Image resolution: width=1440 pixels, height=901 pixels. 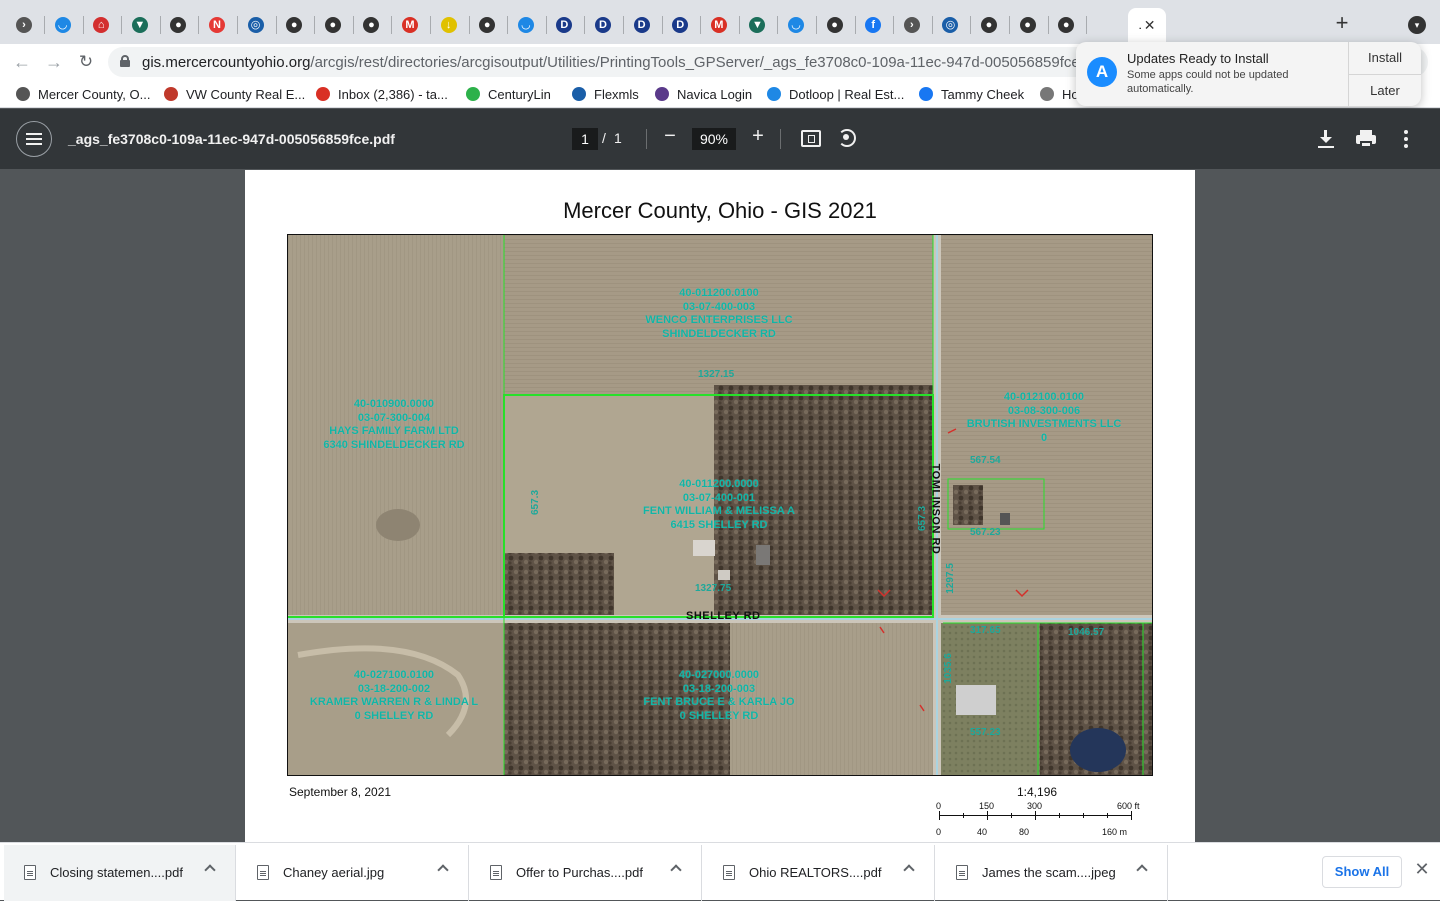 I want to click on download-icon, so click(x=1326, y=139).